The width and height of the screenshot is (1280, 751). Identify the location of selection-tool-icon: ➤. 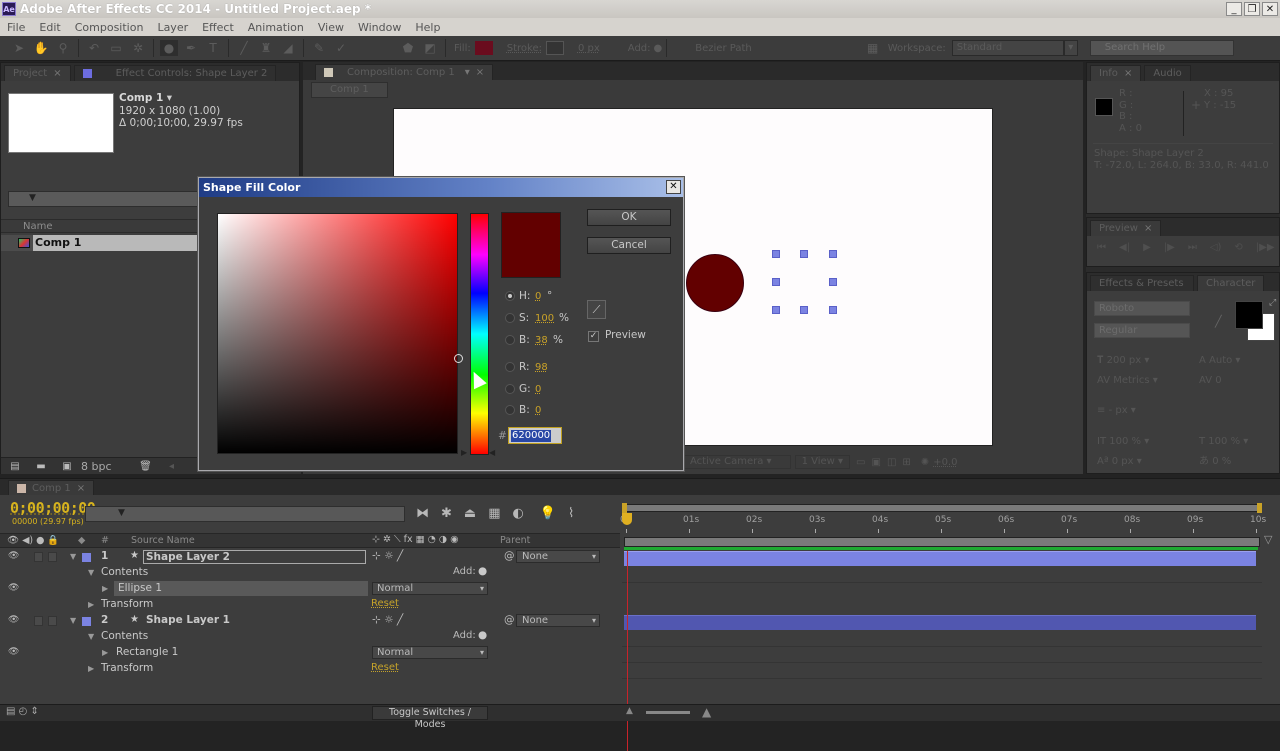
(19, 48).